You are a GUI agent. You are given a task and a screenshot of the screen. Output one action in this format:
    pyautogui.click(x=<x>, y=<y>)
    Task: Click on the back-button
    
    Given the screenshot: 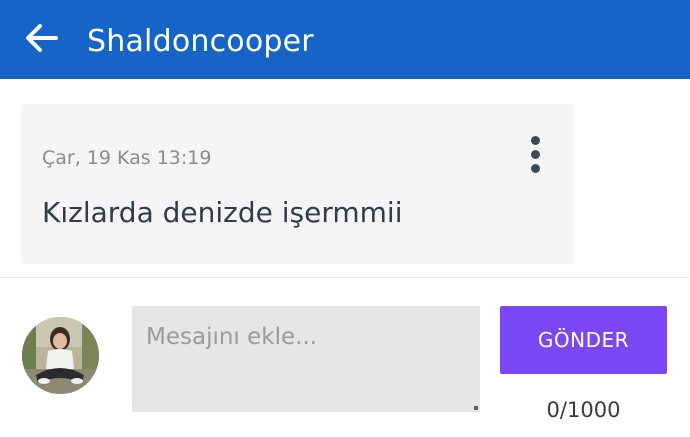 What is the action you would take?
    pyautogui.click(x=42, y=38)
    